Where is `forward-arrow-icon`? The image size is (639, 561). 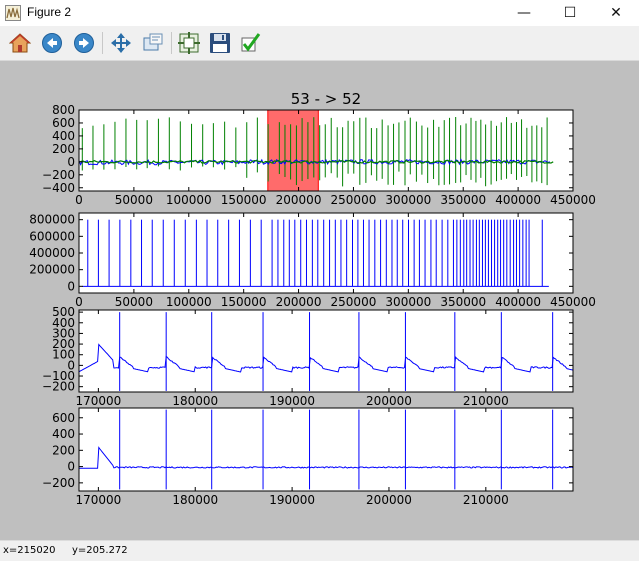 forward-arrow-icon is located at coordinates (84, 43).